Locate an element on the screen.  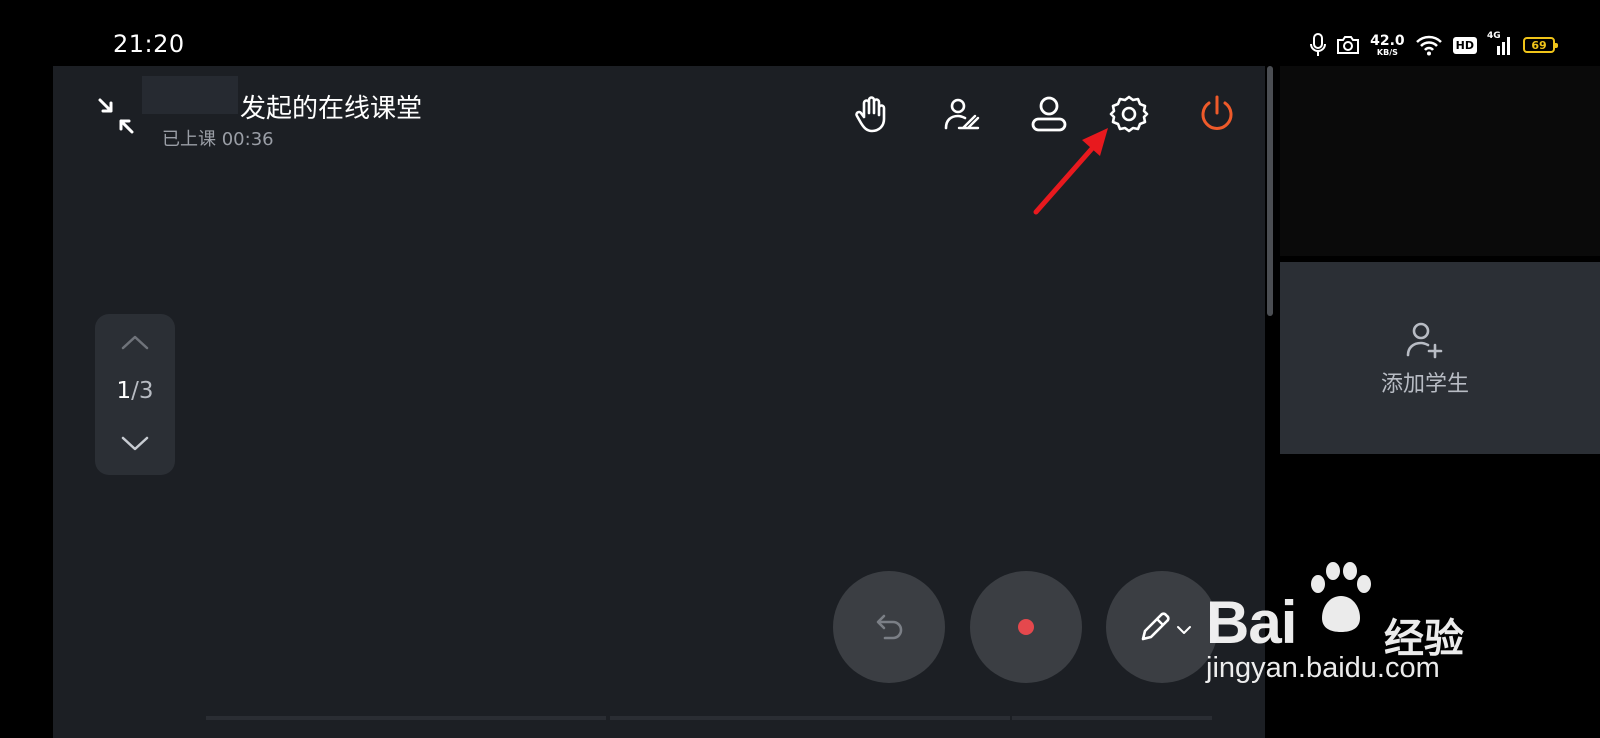
settings-icon is located at coordinates (1129, 116).